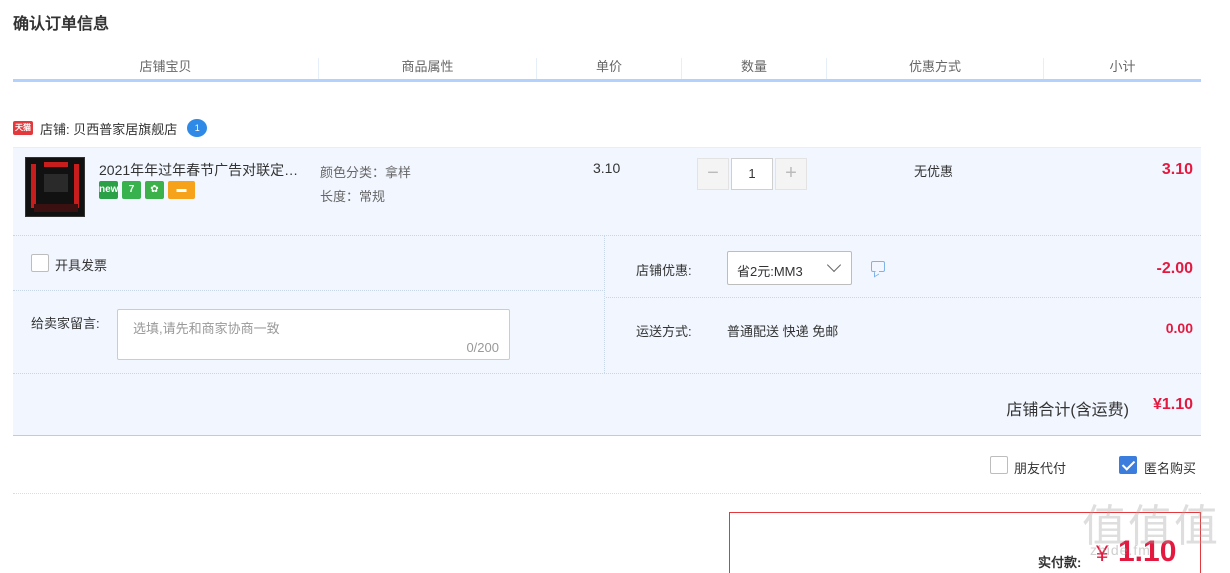 The width and height of the screenshot is (1230, 573). Describe the element at coordinates (1177, 169) in the screenshot. I see `item-subtotal: 3.10` at that location.